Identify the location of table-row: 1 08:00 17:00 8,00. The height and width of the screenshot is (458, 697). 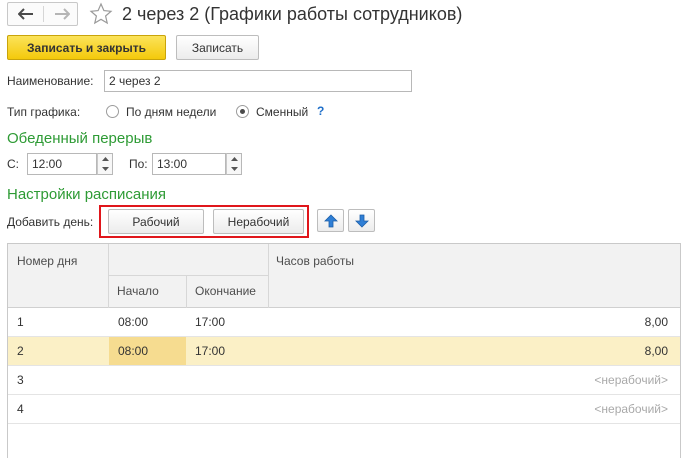
(344, 322).